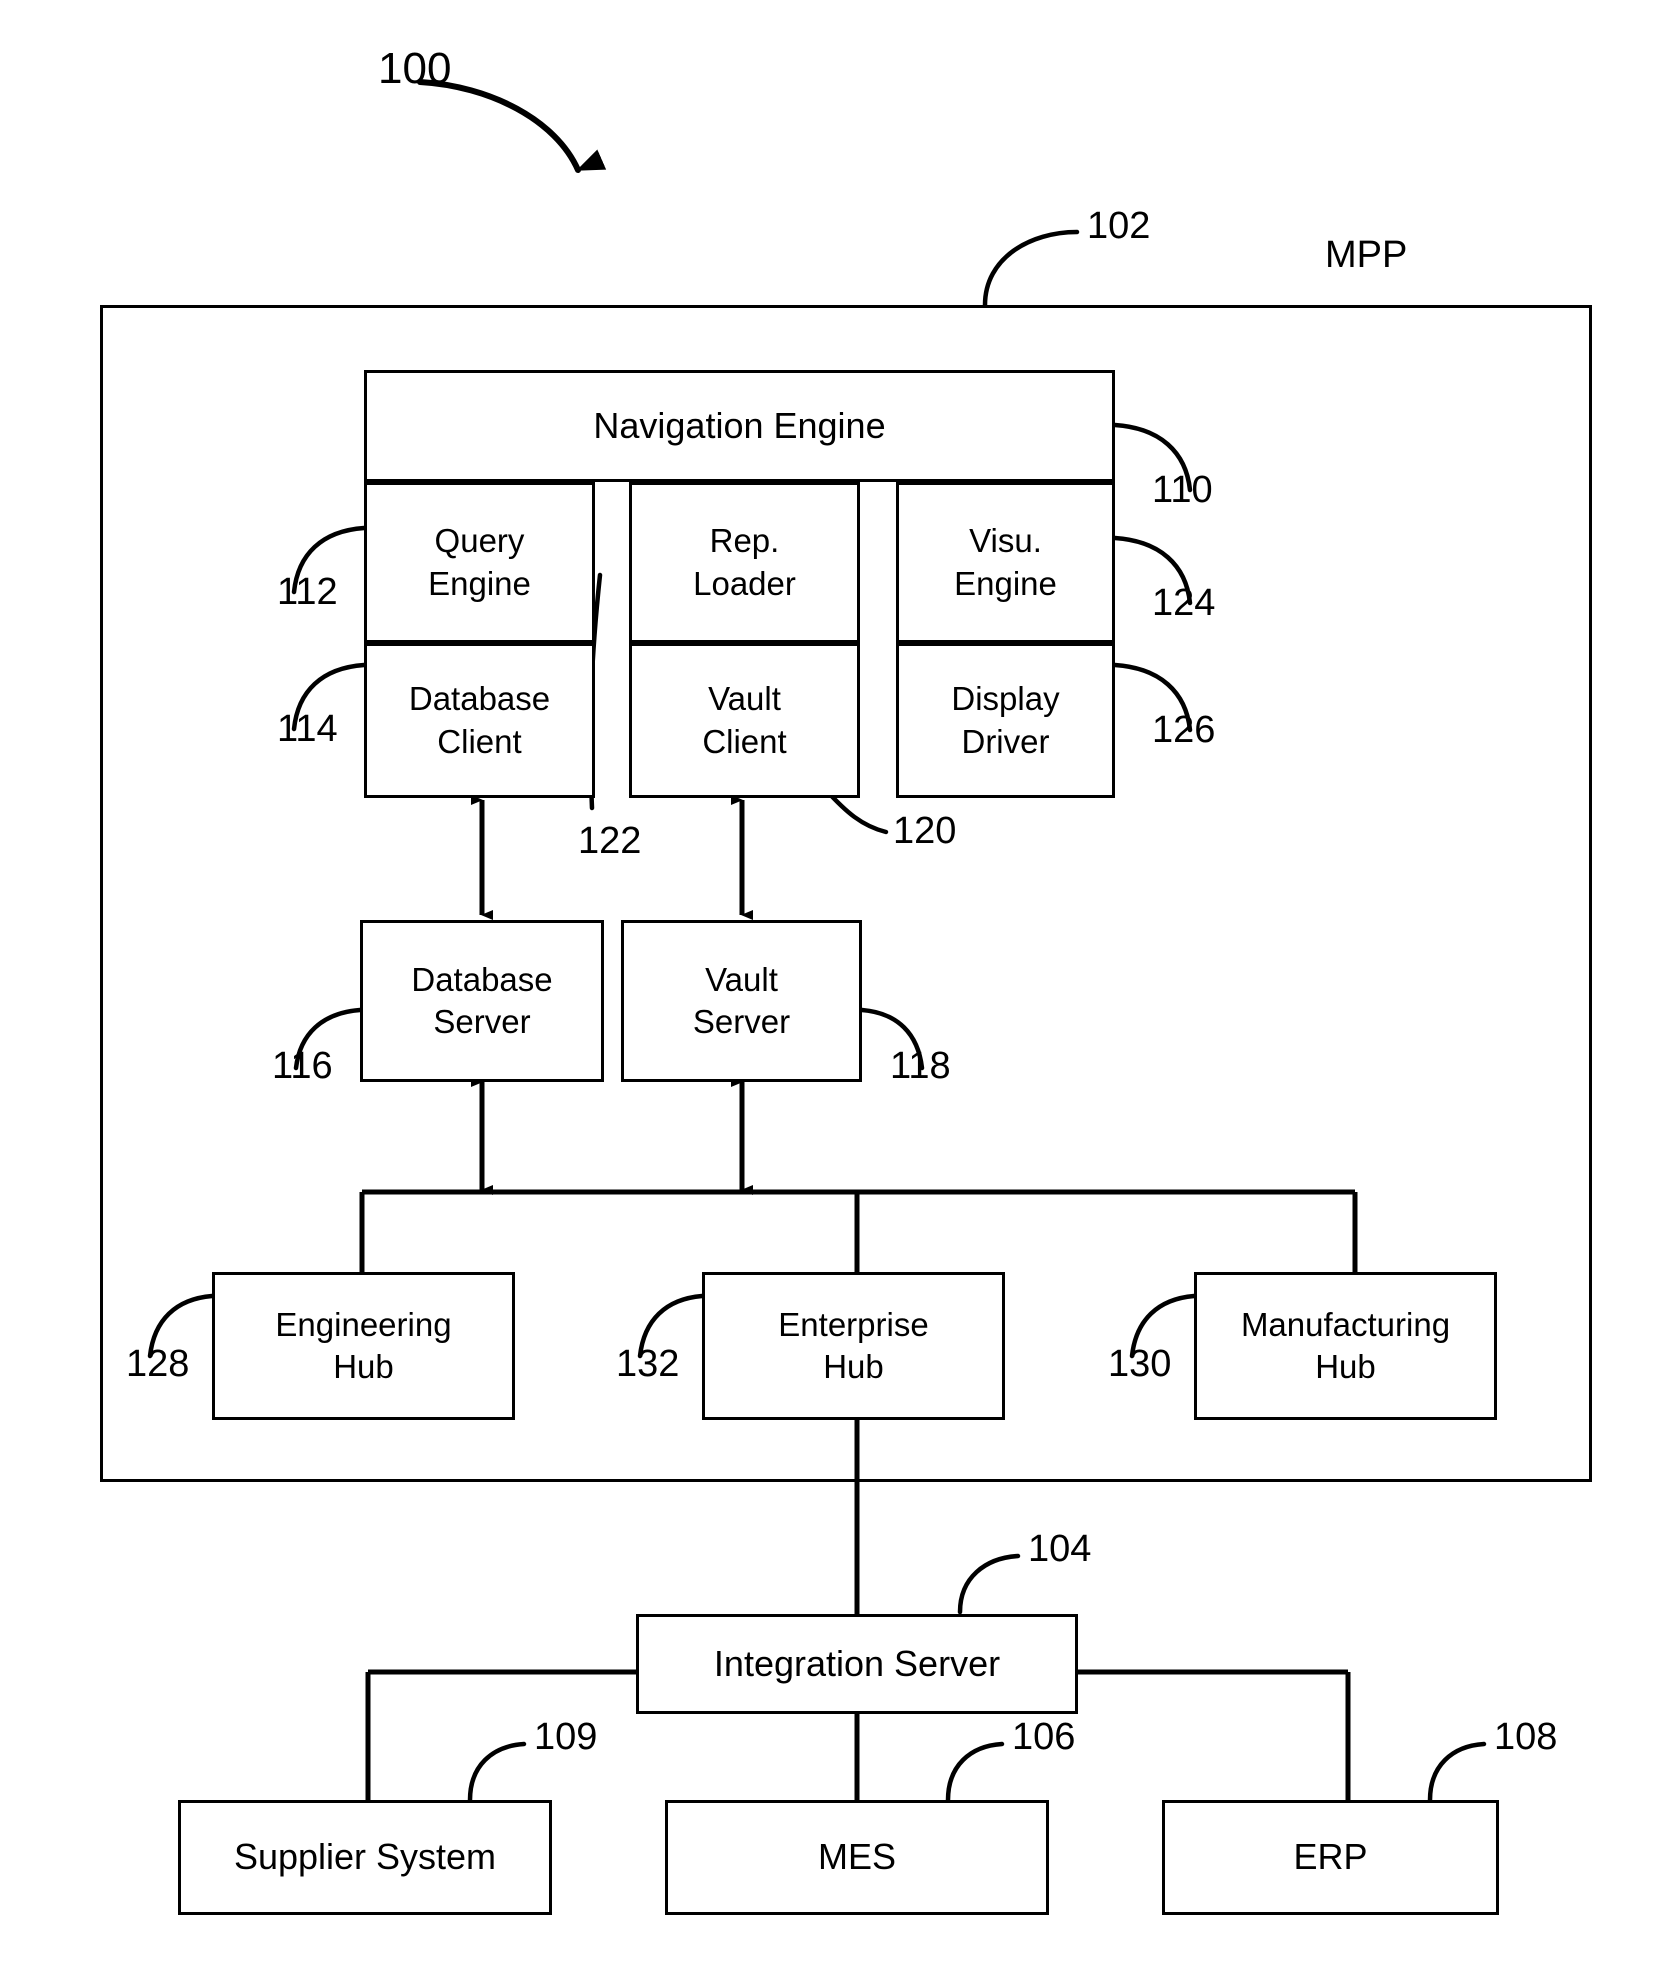 This screenshot has height=1979, width=1663. What do you see at coordinates (307, 592) in the screenshot?
I see `ref-112: 112` at bounding box center [307, 592].